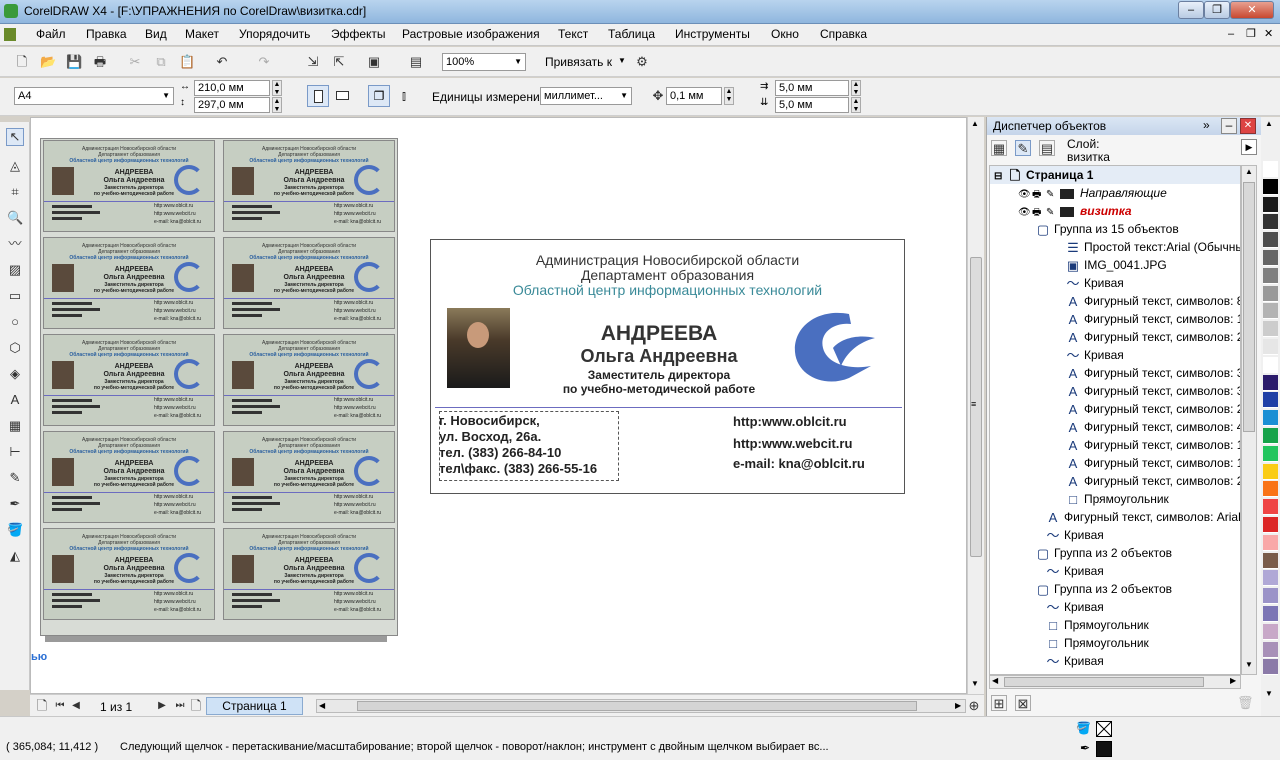  I want to click on tree-row: □ Прямоугольник, so click(1097, 643).